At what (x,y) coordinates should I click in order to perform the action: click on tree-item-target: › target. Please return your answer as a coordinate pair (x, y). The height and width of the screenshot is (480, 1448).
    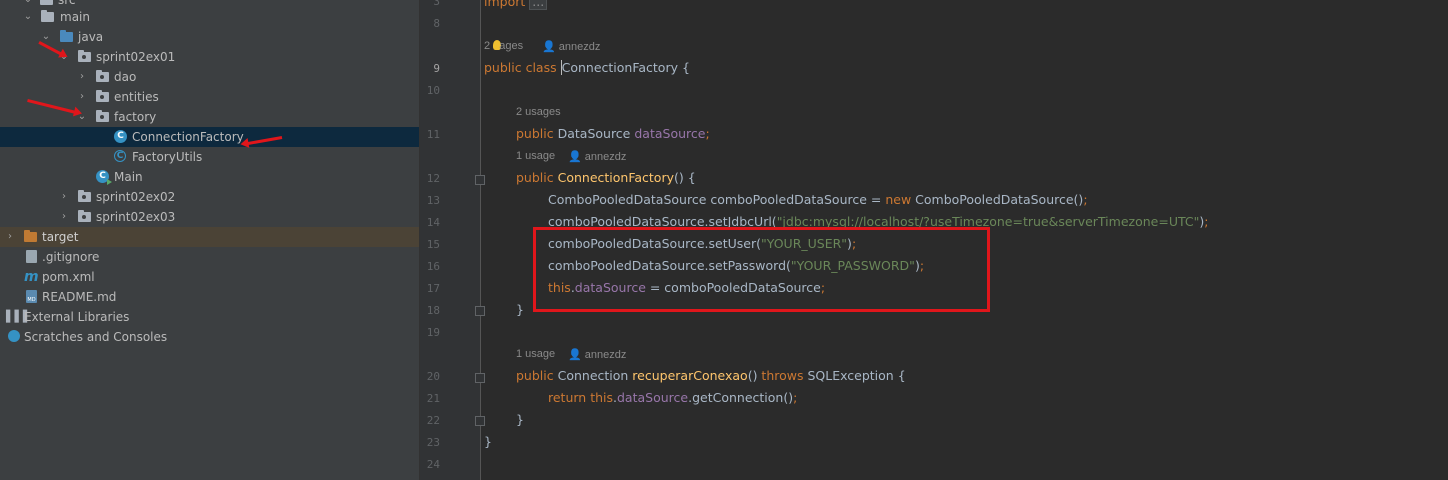
    Looking at the image, I should click on (209, 237).